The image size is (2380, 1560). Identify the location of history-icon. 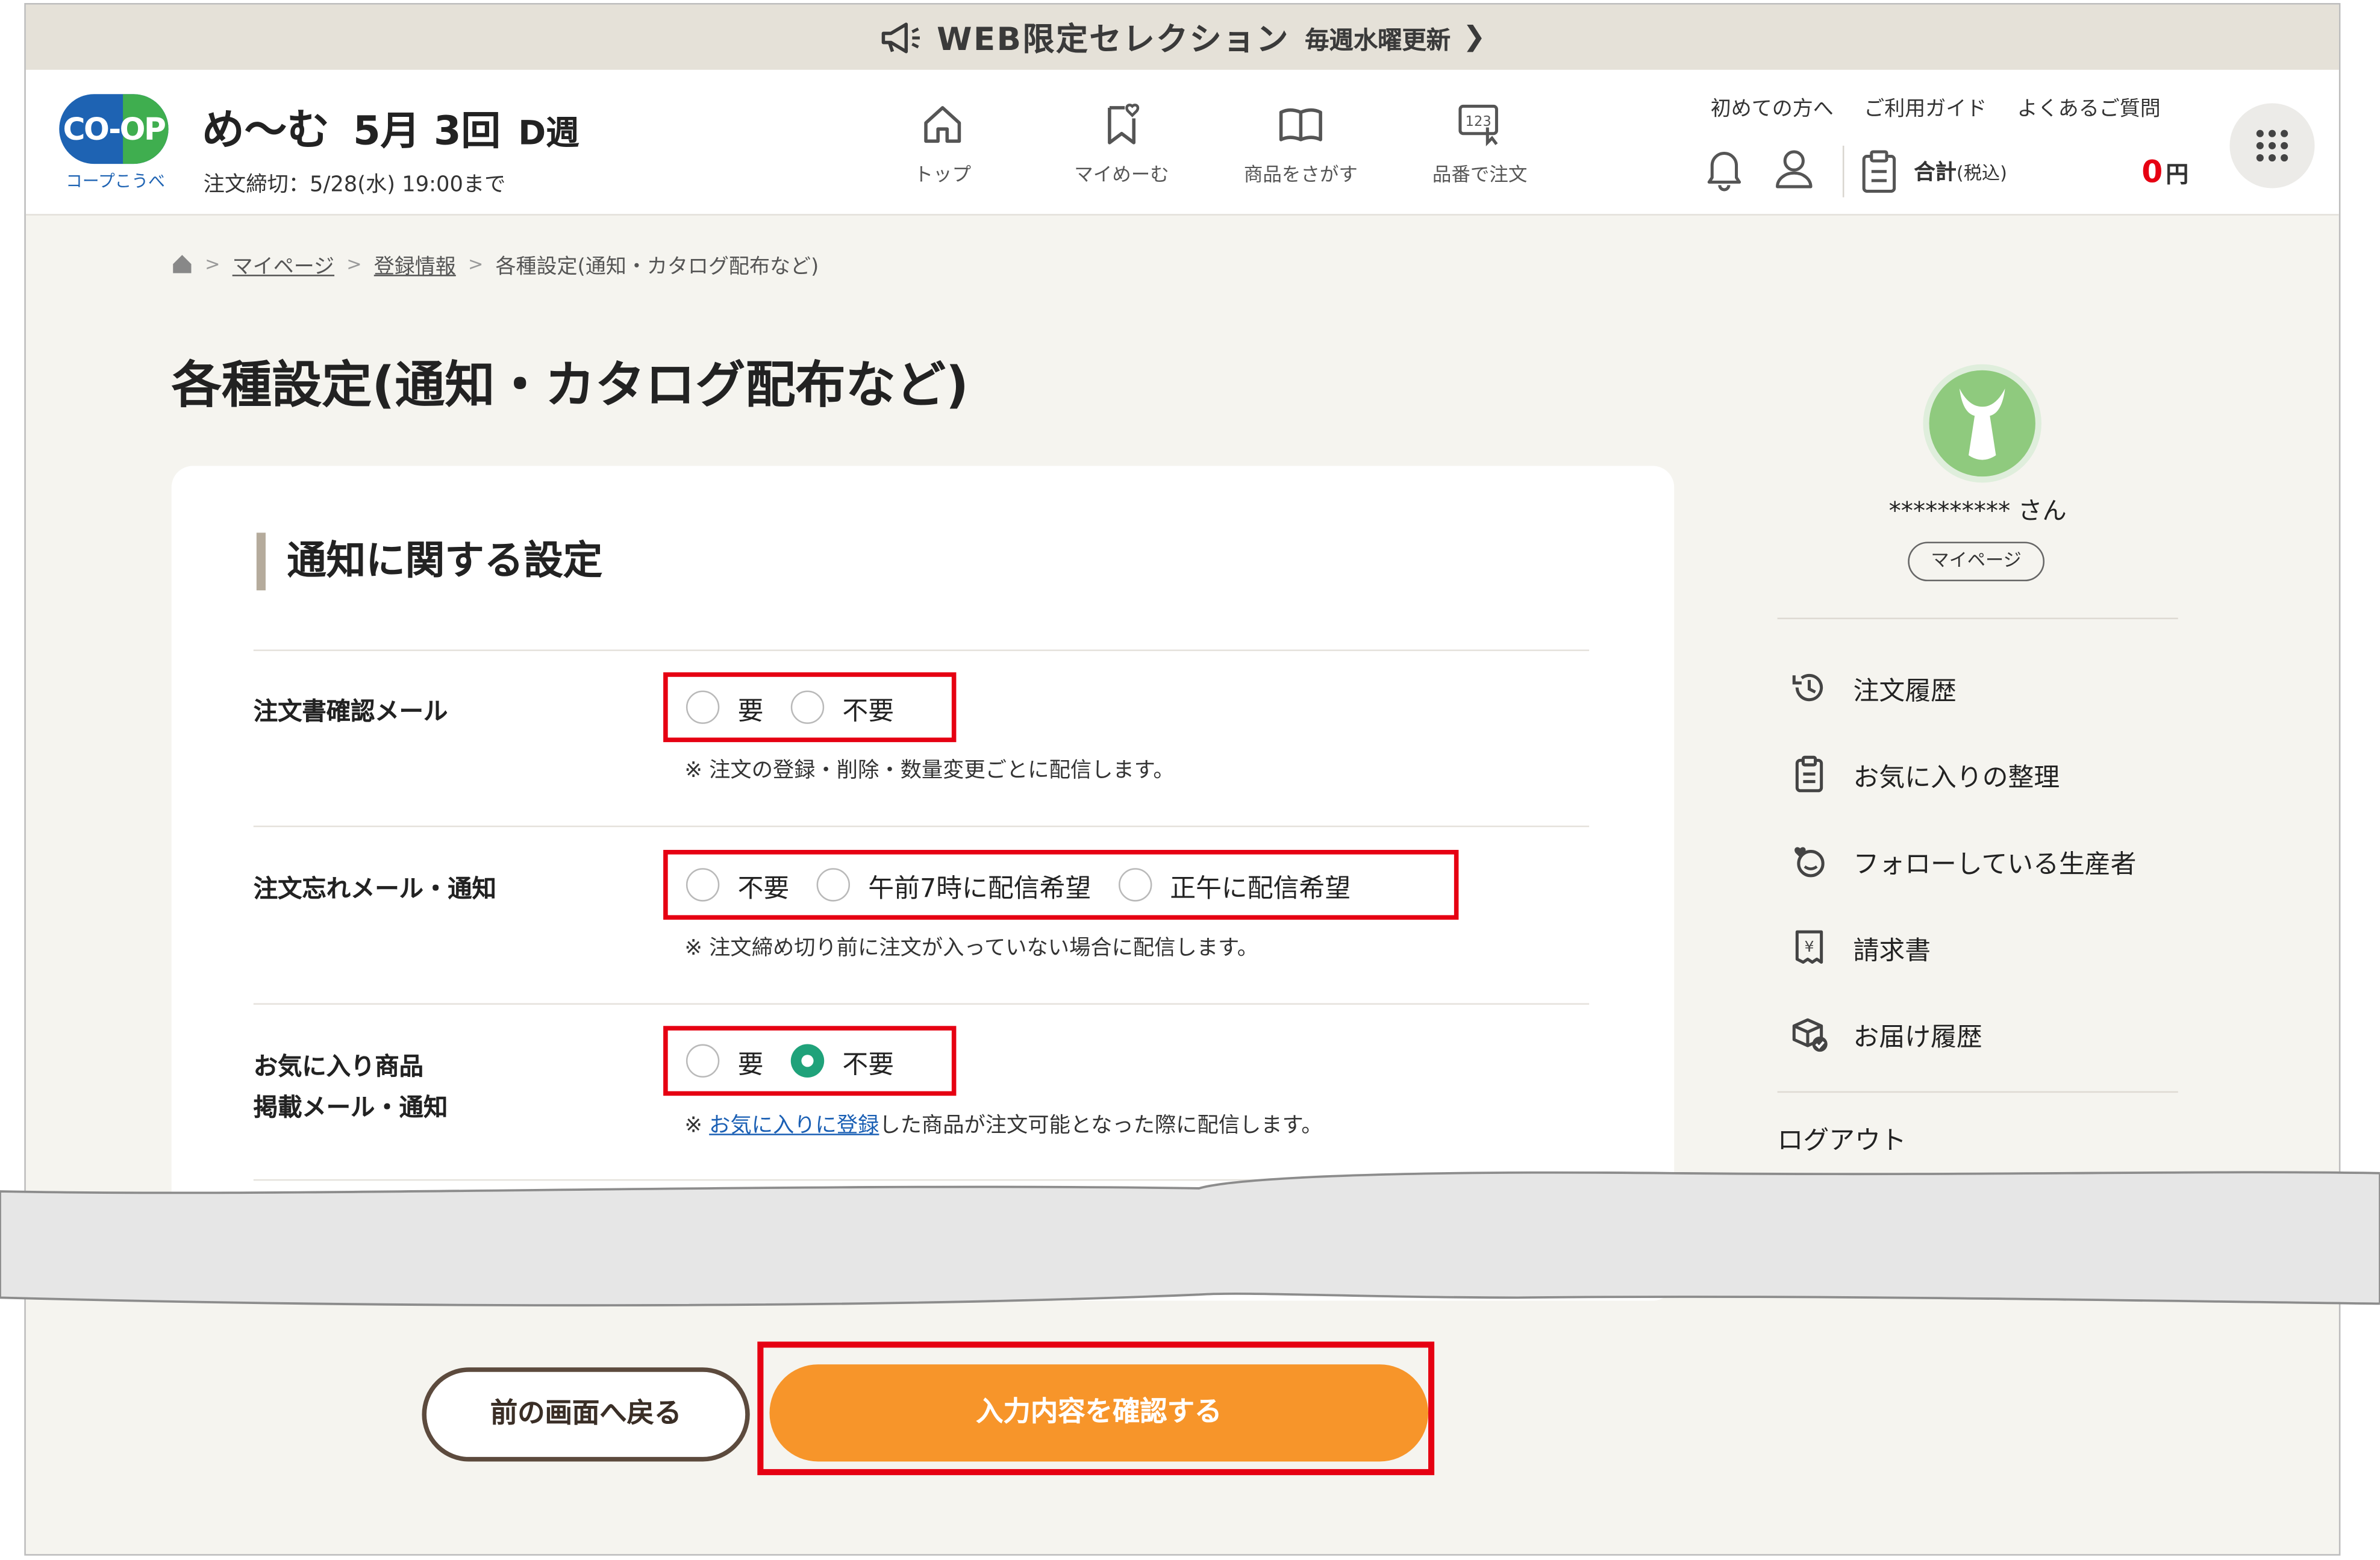
(1807, 688).